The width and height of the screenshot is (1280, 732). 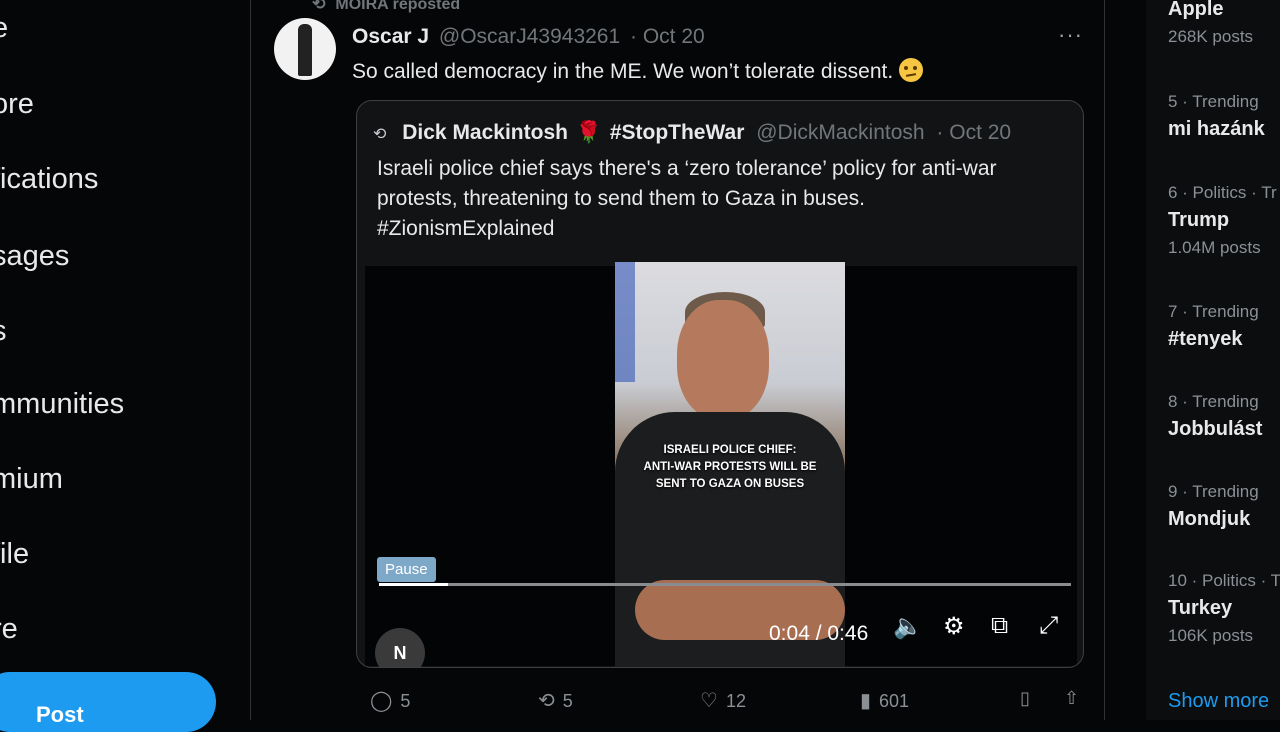 I want to click on nav-item-explore: ore, so click(x=17, y=104).